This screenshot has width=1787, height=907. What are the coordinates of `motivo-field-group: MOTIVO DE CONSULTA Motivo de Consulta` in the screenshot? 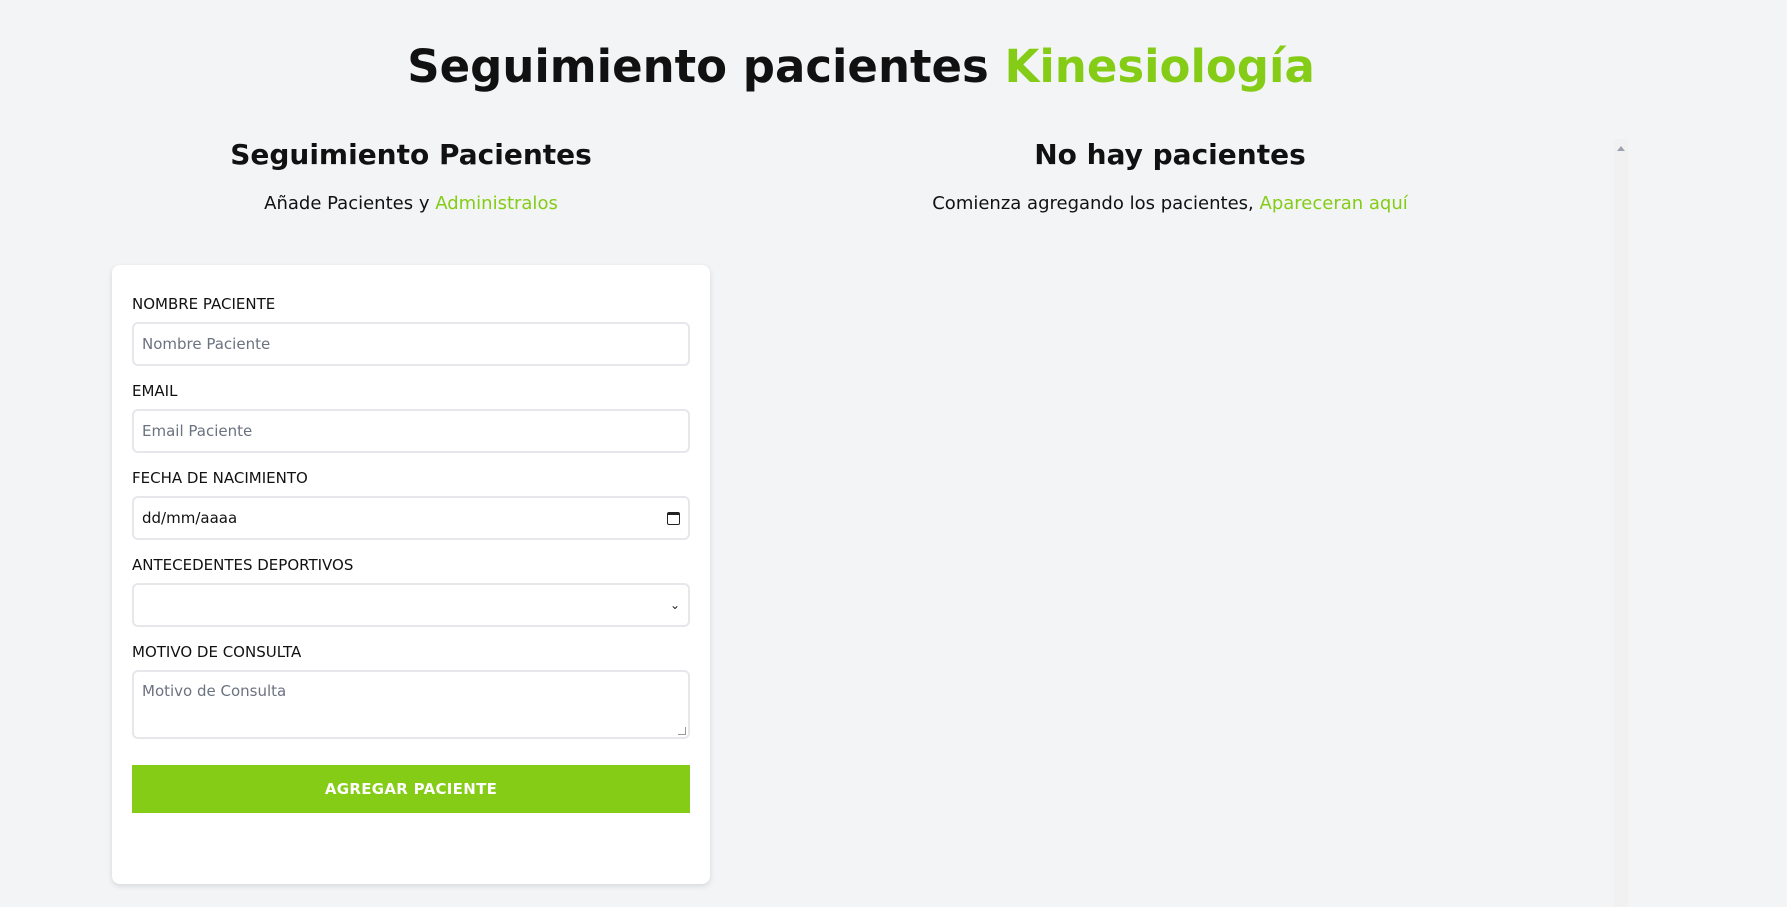 It's located at (411, 691).